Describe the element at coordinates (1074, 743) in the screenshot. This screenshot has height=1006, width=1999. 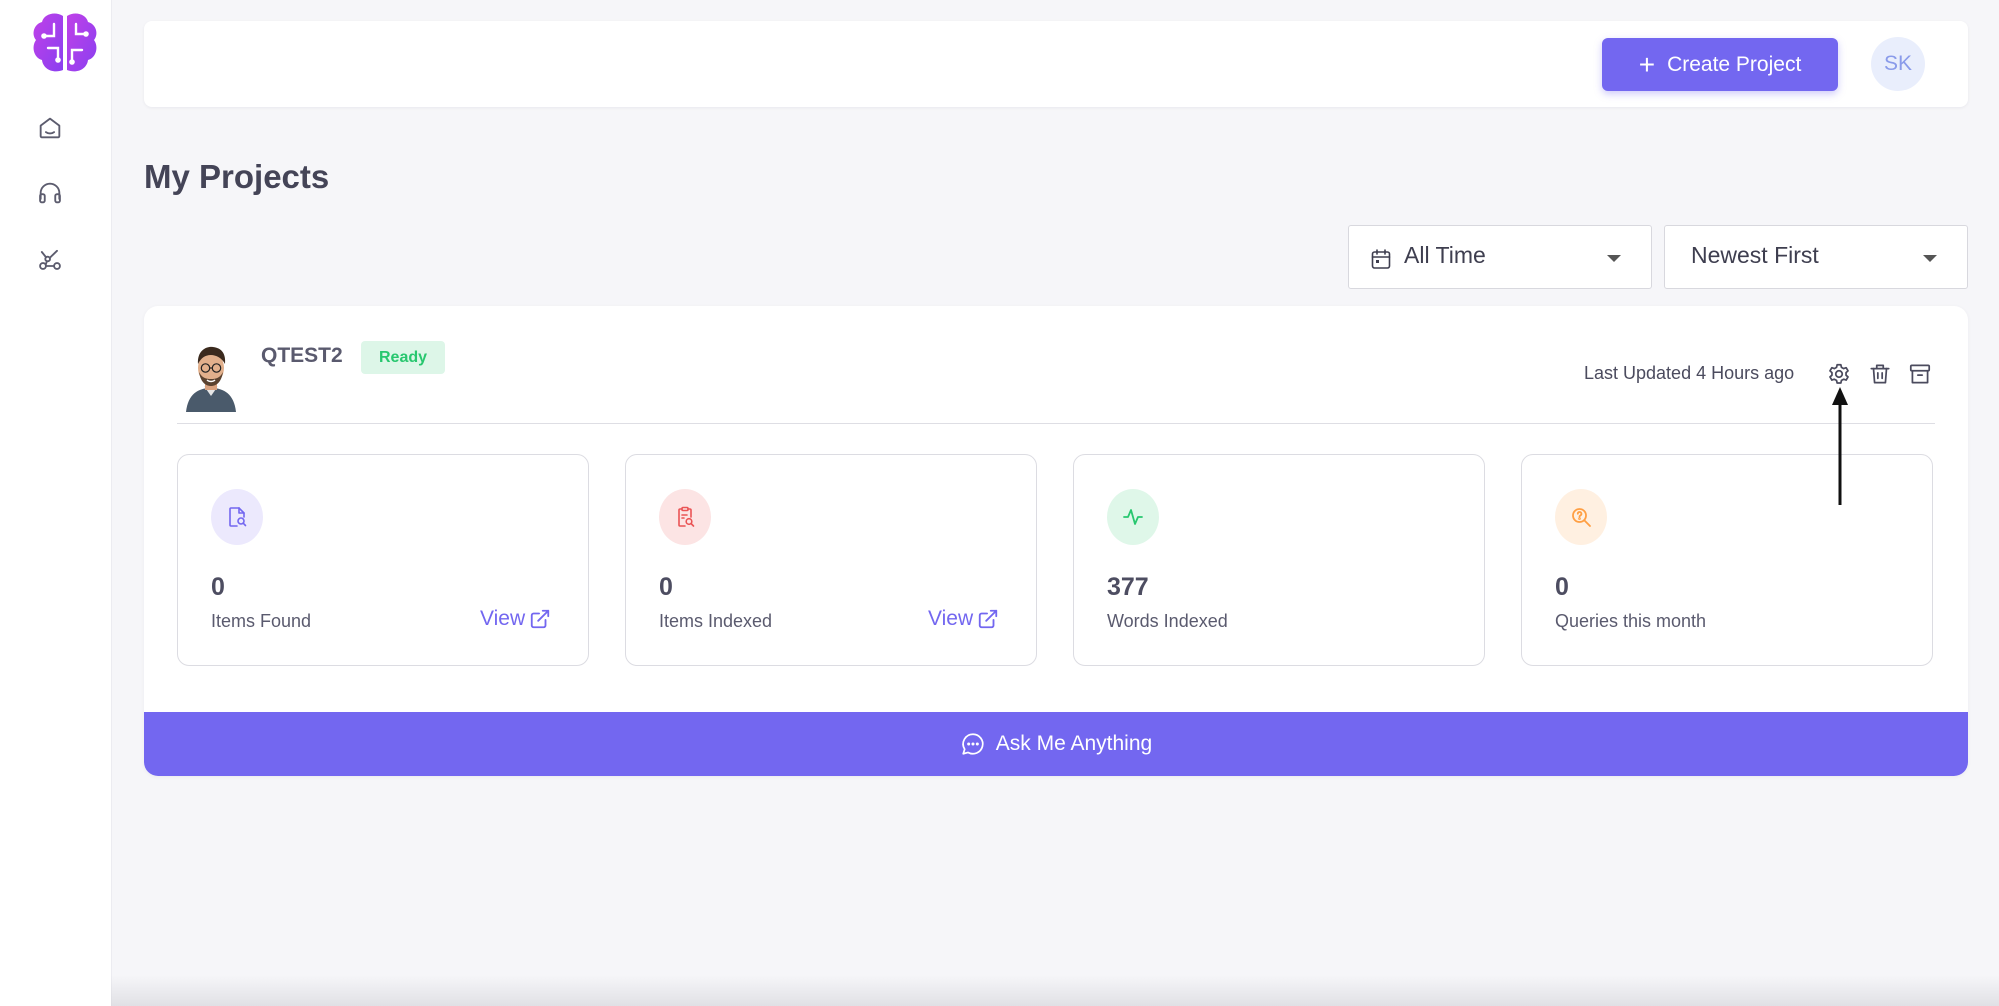
I see `ask-me-anything-label: Ask Me Anything` at that location.